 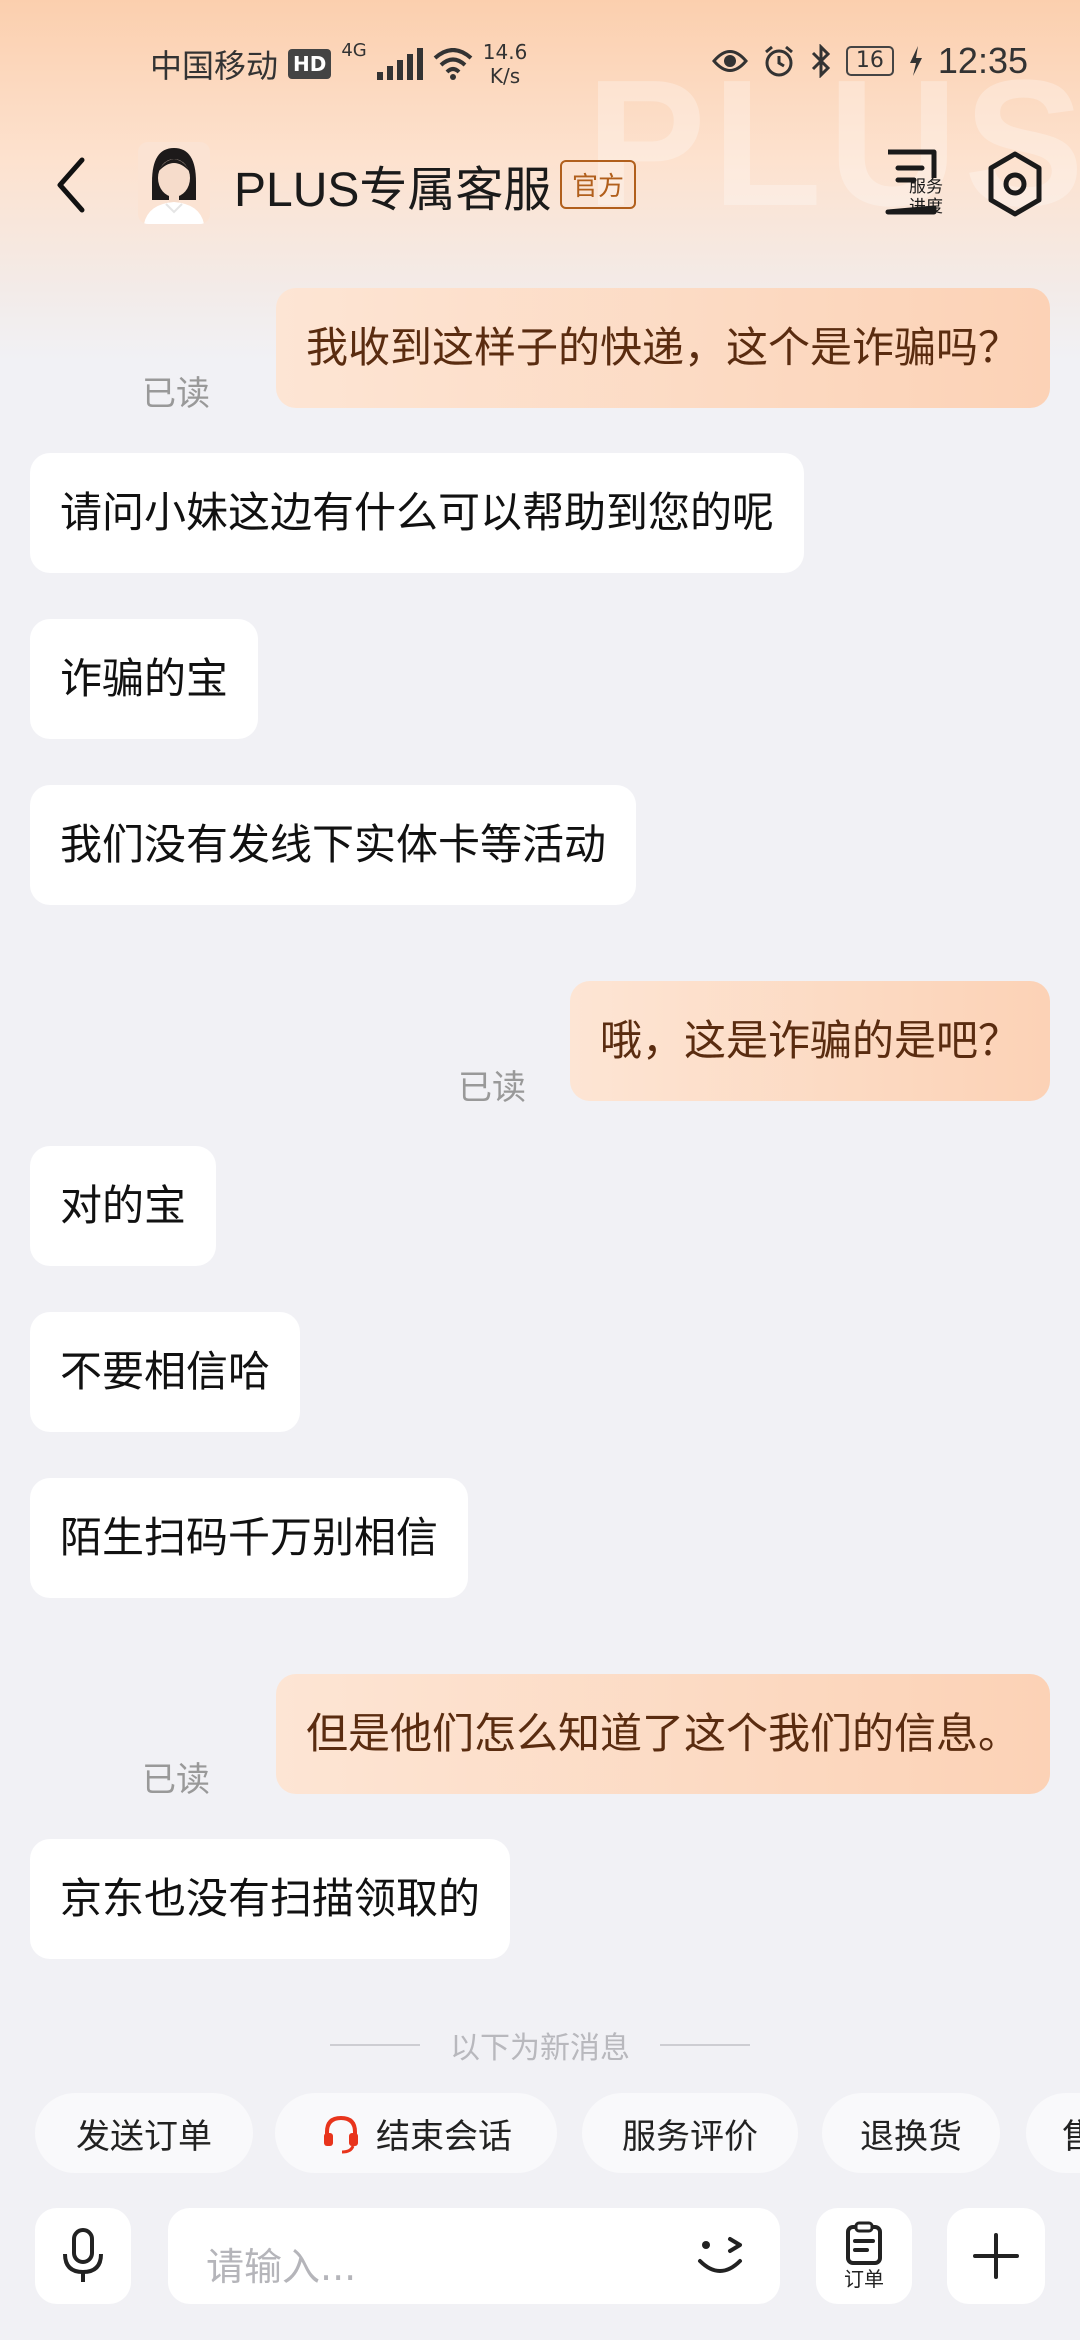 I want to click on official-badge: 官方, so click(x=598, y=184).